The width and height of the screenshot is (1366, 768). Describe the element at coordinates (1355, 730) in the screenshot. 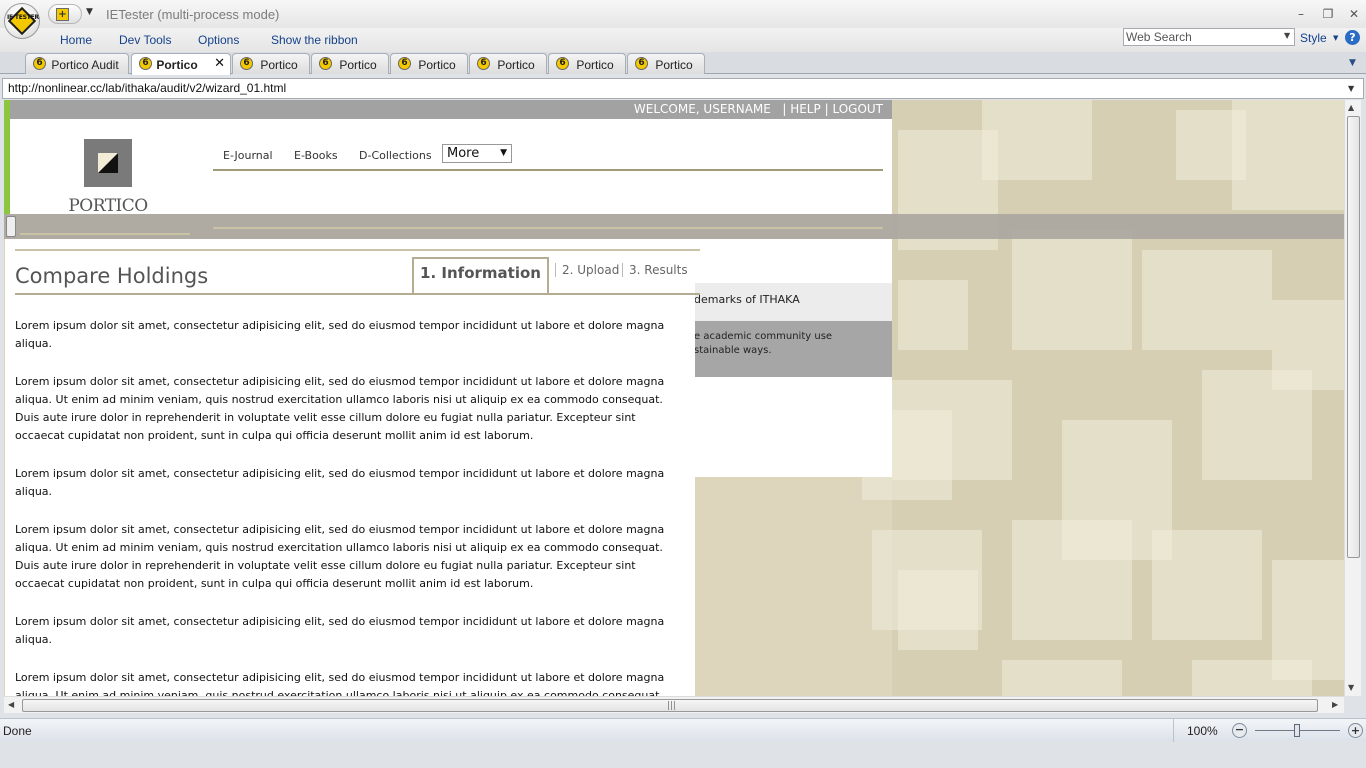

I see `zoom-in-icon: +` at that location.